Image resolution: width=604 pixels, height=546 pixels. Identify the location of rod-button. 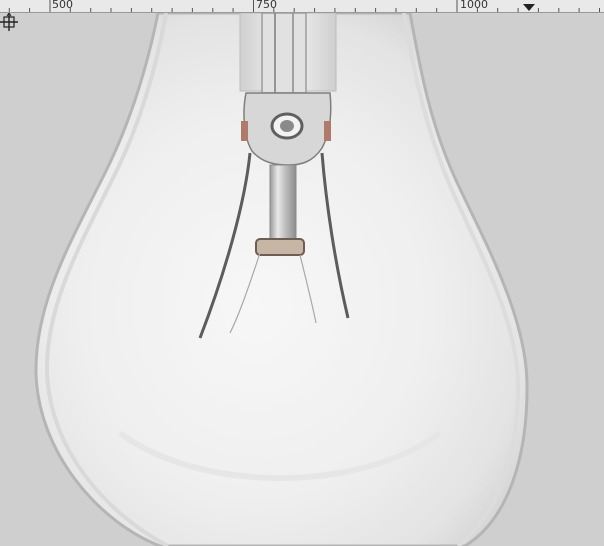
(280, 247).